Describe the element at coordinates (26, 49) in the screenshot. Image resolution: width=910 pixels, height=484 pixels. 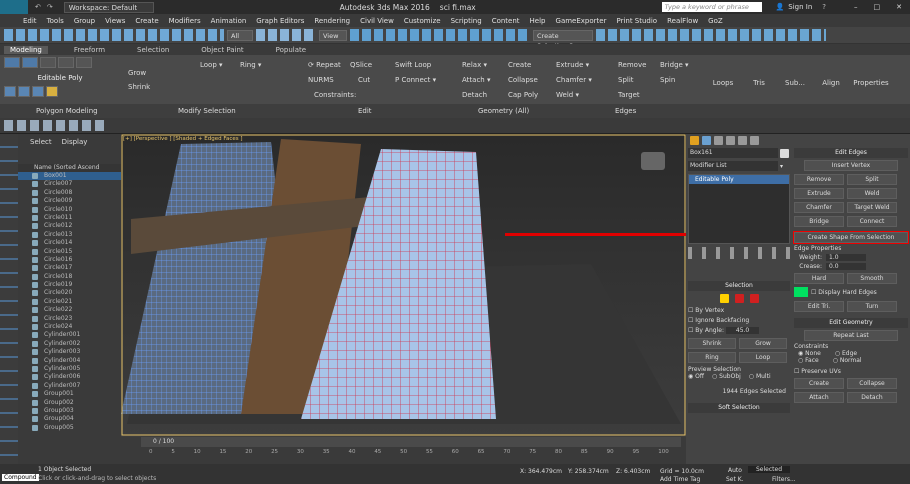
I see `tab-modeling: Modeling` at that location.